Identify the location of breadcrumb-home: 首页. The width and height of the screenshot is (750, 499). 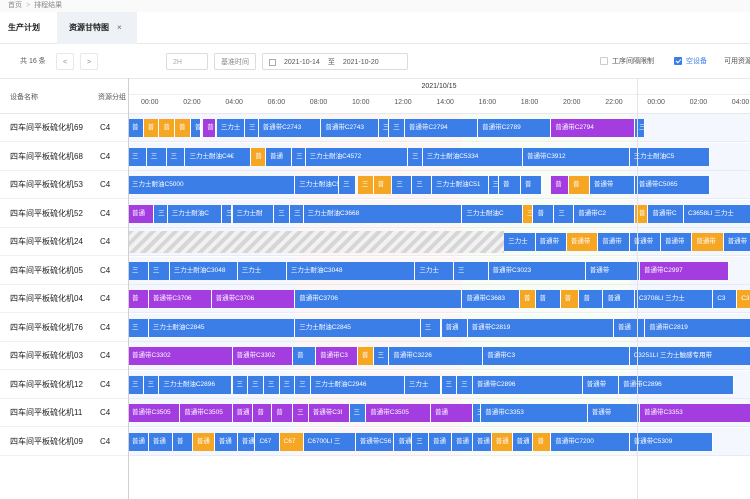
(15, 5).